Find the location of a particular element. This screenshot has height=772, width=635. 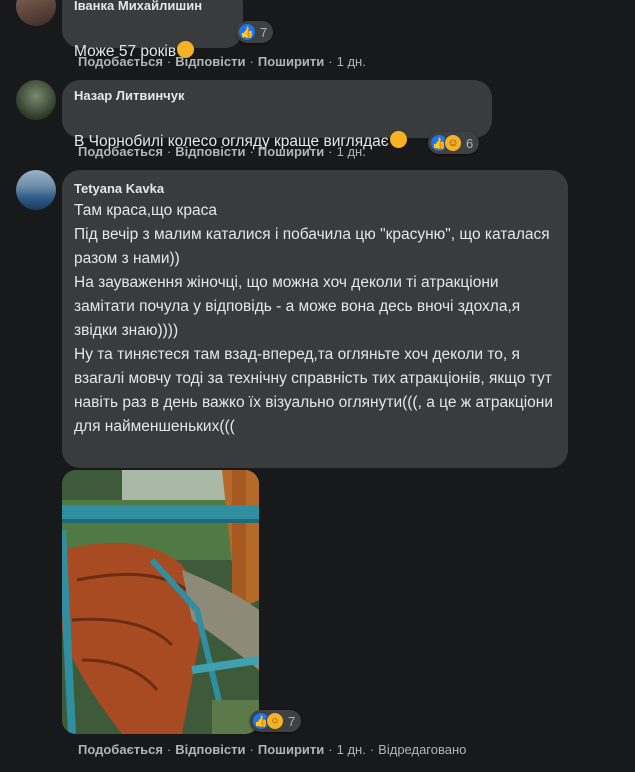

haha-icon: ☺ is located at coordinates (453, 143).